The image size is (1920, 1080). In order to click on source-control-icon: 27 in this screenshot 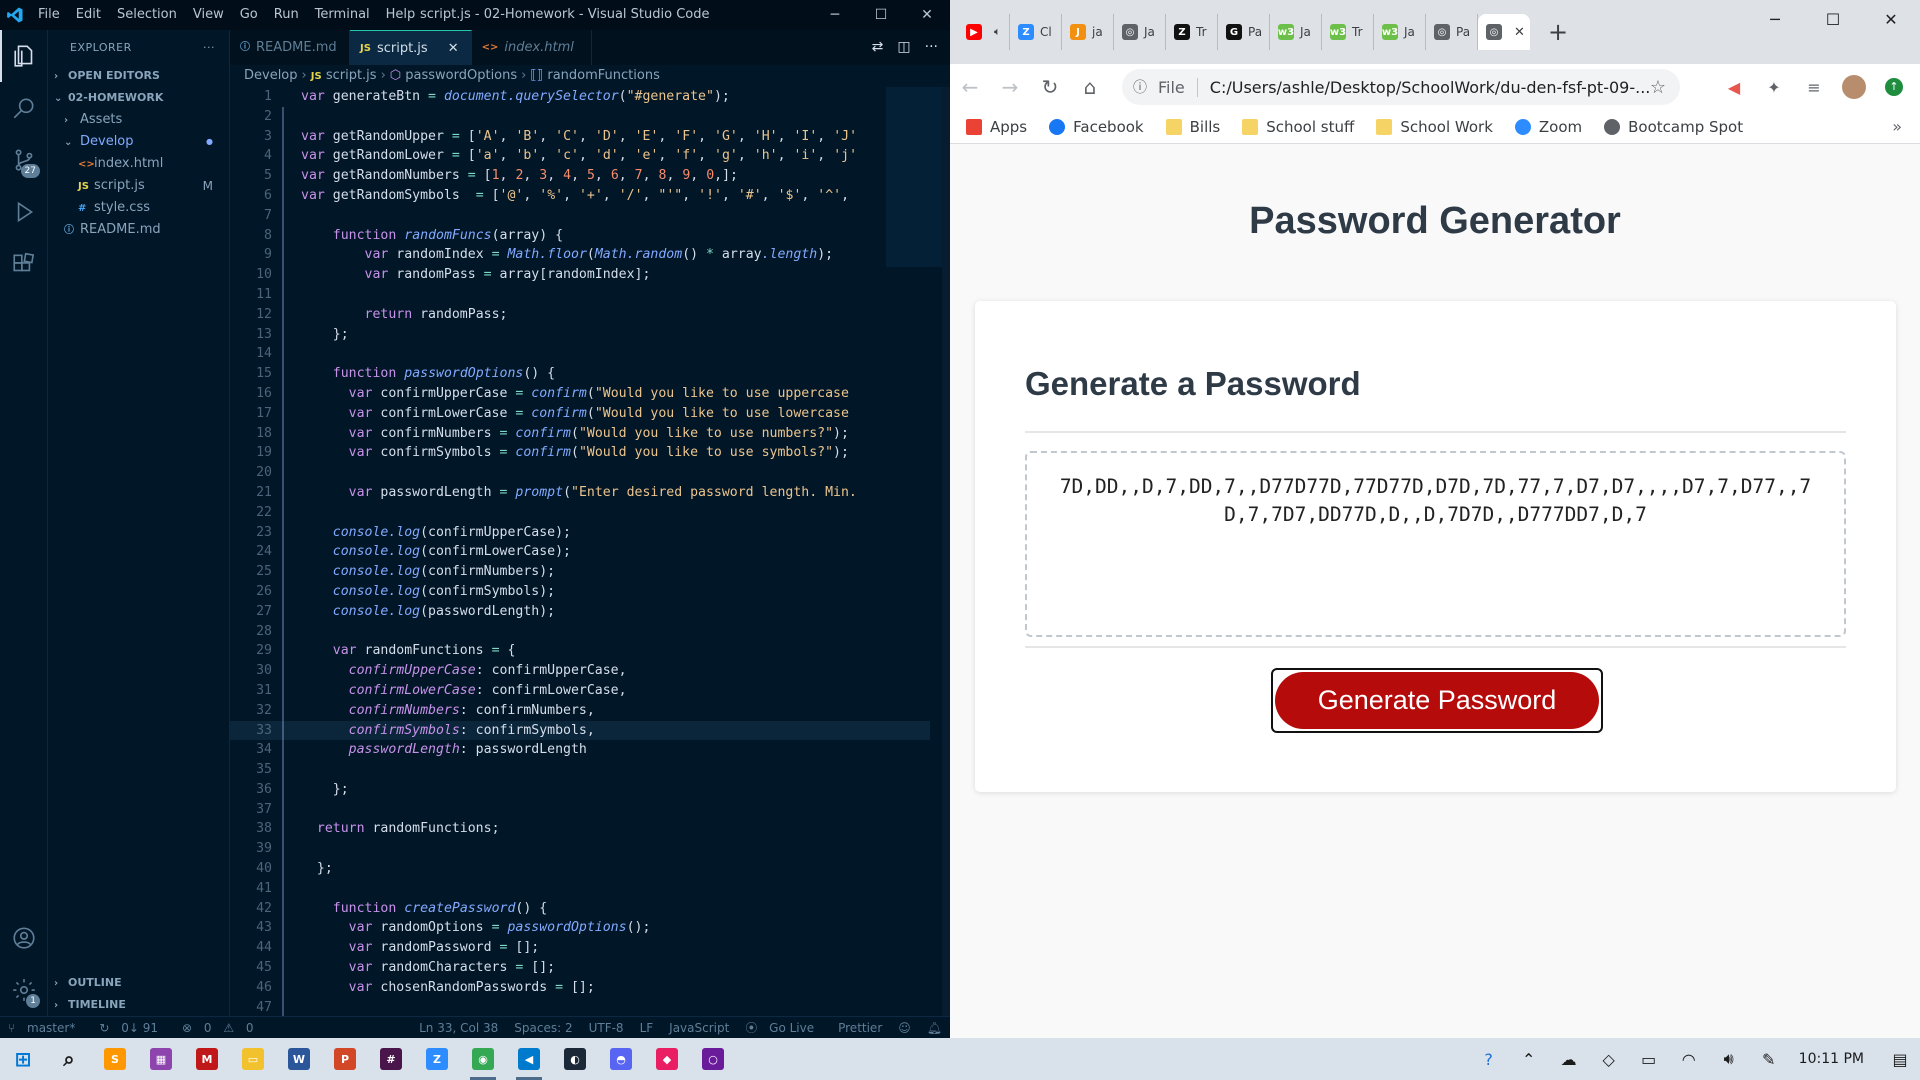, I will do `click(24, 160)`.